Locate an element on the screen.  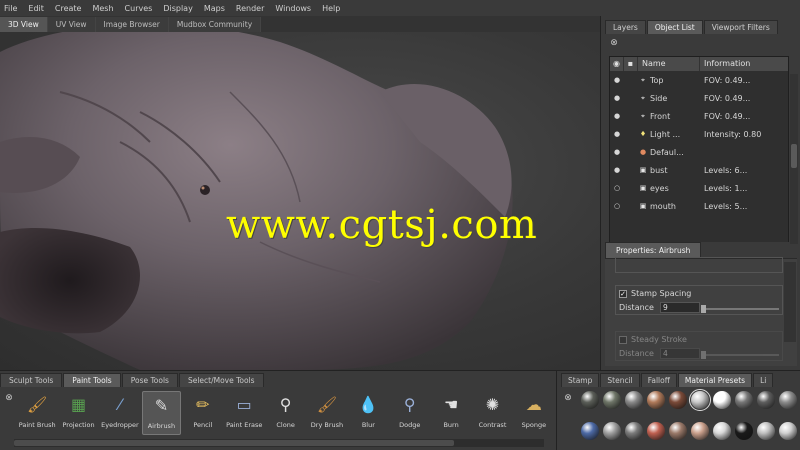
tool-sponge: ☁ Sponge is located at coordinates (534, 413).